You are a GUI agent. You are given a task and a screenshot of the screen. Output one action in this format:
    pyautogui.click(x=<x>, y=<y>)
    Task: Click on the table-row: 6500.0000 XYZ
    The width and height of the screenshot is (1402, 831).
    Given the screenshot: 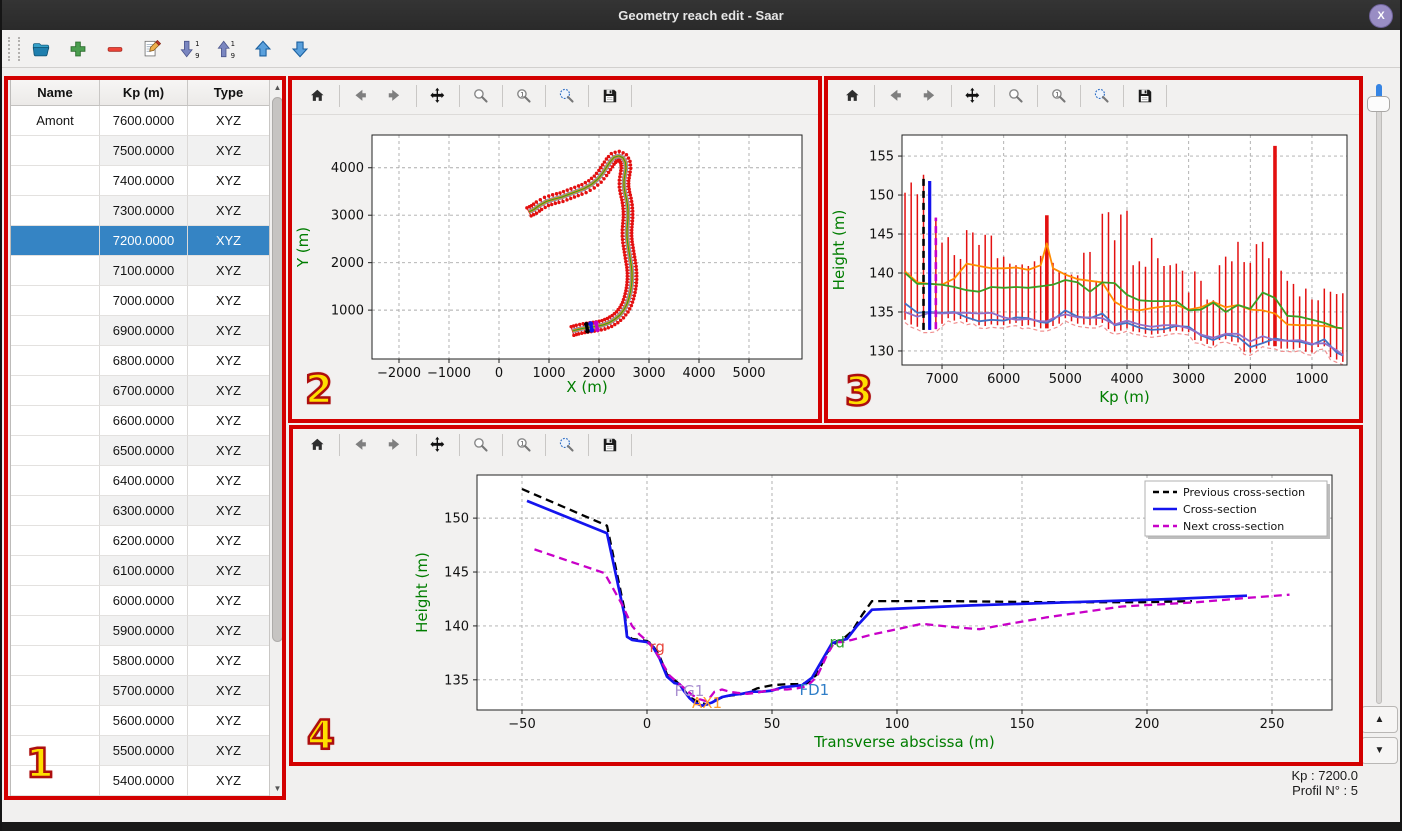 What is the action you would take?
    pyautogui.click(x=148, y=451)
    